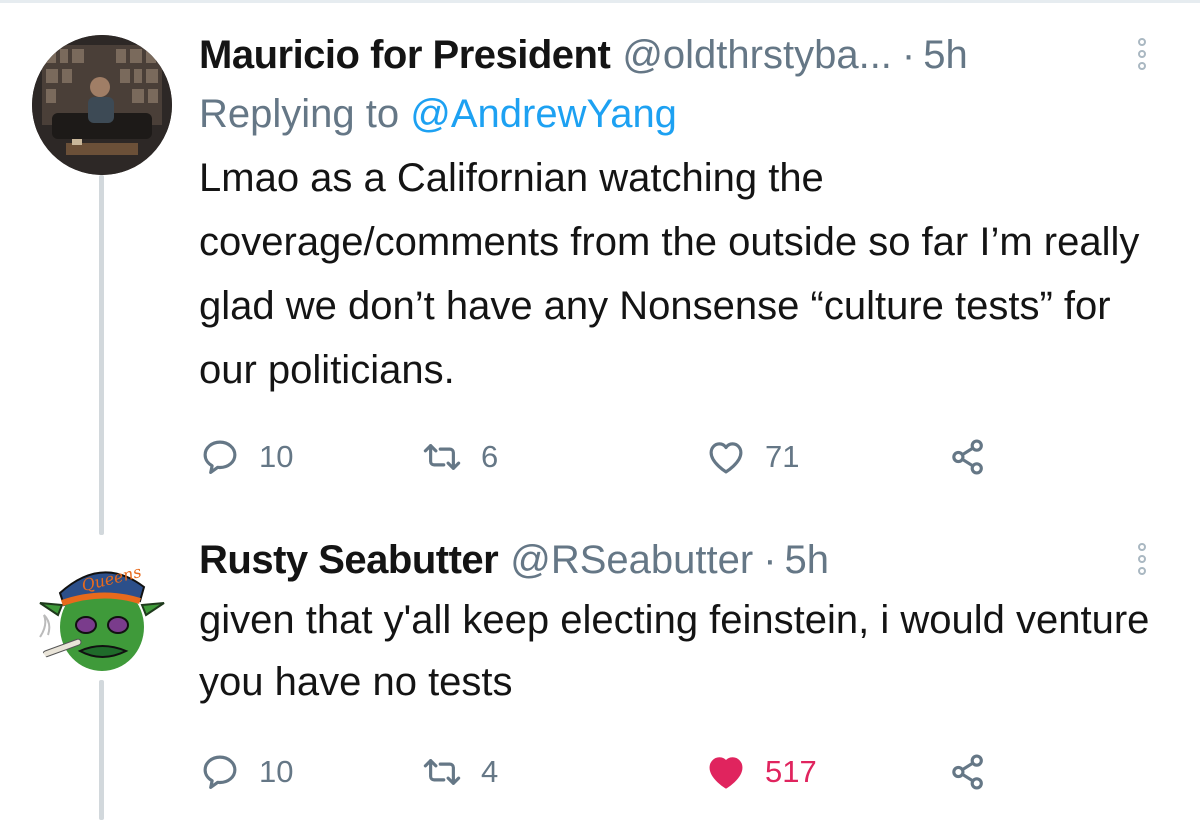 Image resolution: width=1200 pixels, height=833 pixels. I want to click on replying-prefix: Replying to, so click(299, 114).